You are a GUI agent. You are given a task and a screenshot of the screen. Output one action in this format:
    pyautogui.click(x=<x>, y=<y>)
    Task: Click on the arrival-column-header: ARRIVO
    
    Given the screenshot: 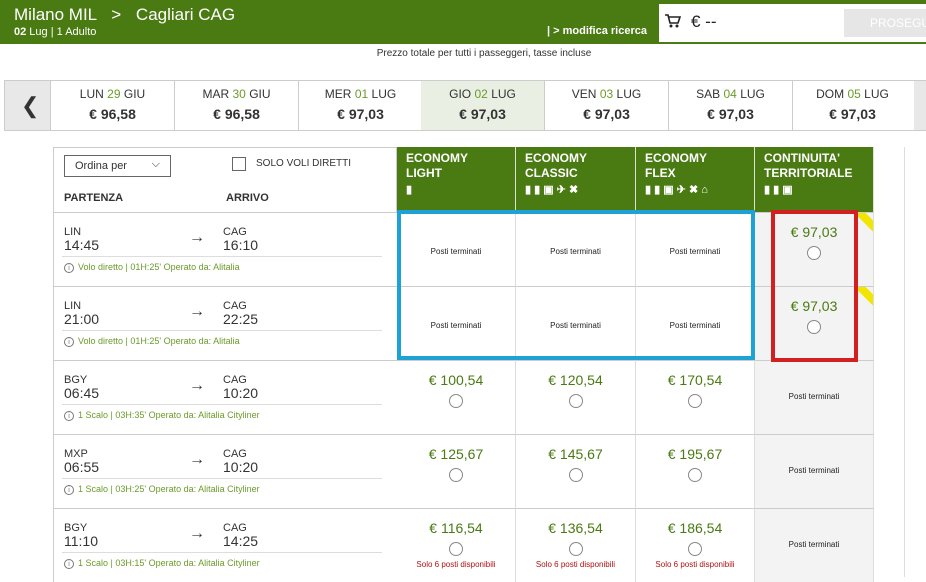 What is the action you would take?
    pyautogui.click(x=247, y=198)
    